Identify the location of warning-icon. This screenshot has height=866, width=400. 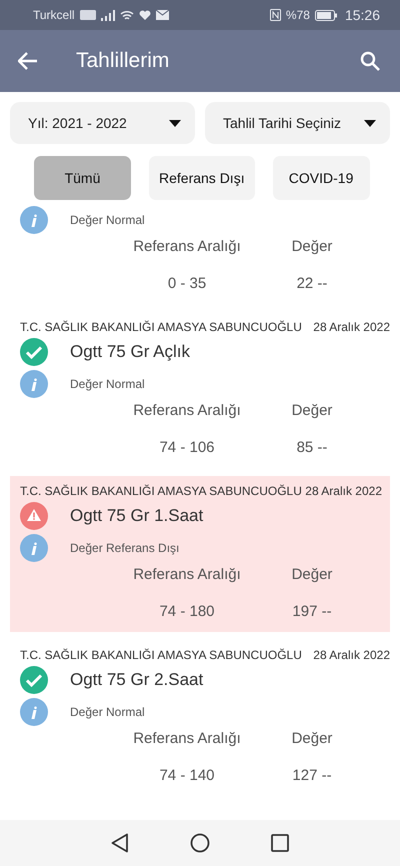
(34, 516).